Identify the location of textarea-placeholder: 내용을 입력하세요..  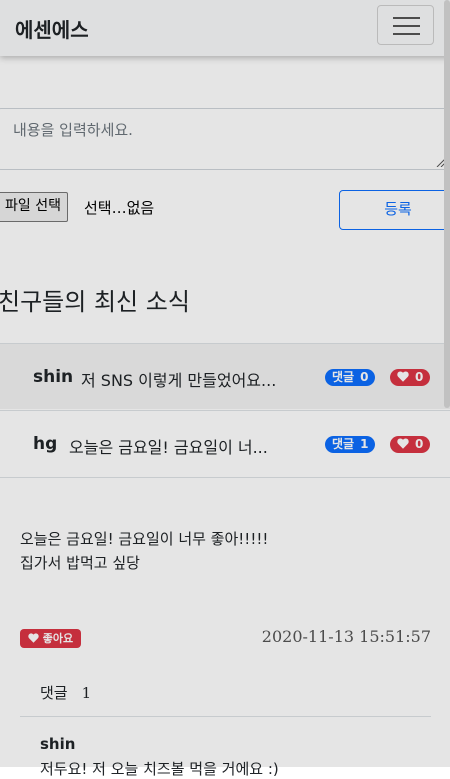
(73, 130).